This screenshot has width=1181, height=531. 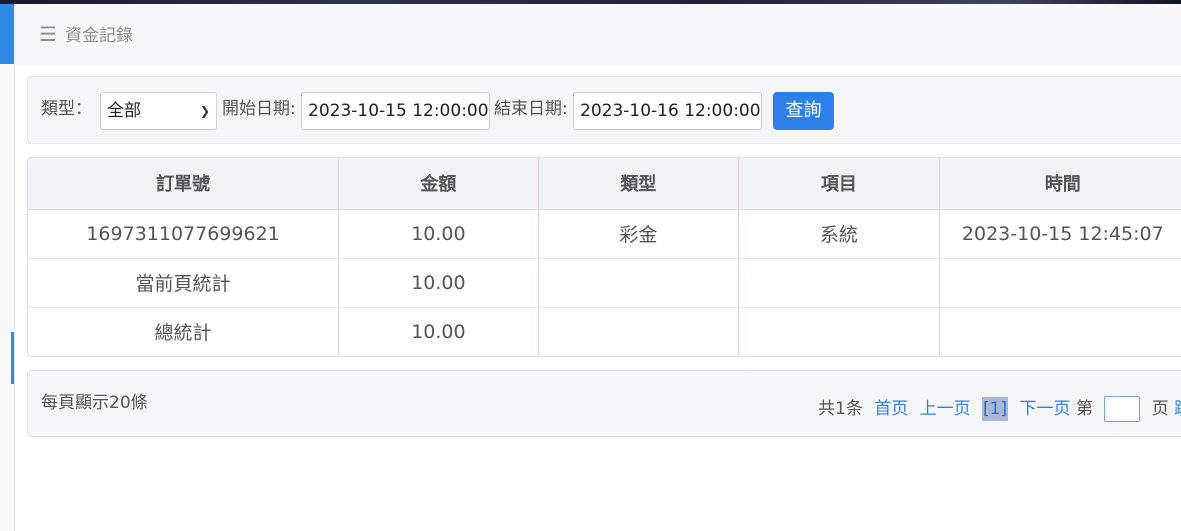 I want to click on table-row-page-subtotal: 當前頁統計 10.00, so click(x=604, y=283).